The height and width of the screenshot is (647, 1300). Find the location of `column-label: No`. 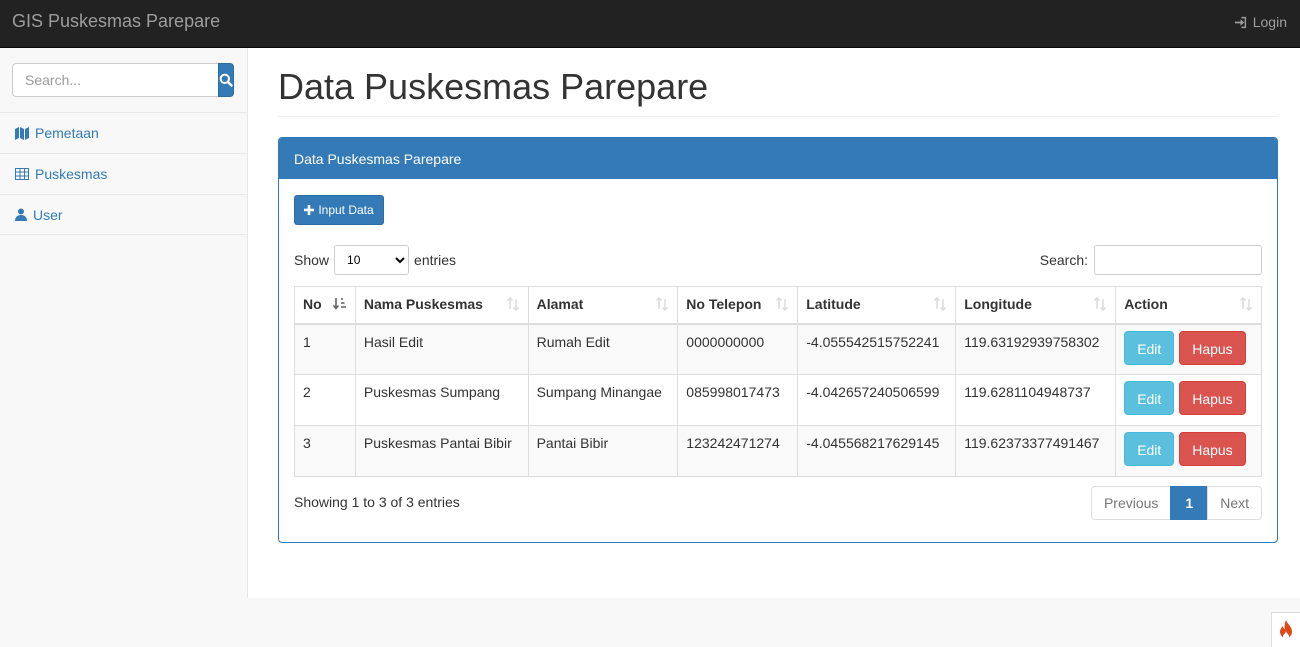

column-label: No is located at coordinates (312, 304).